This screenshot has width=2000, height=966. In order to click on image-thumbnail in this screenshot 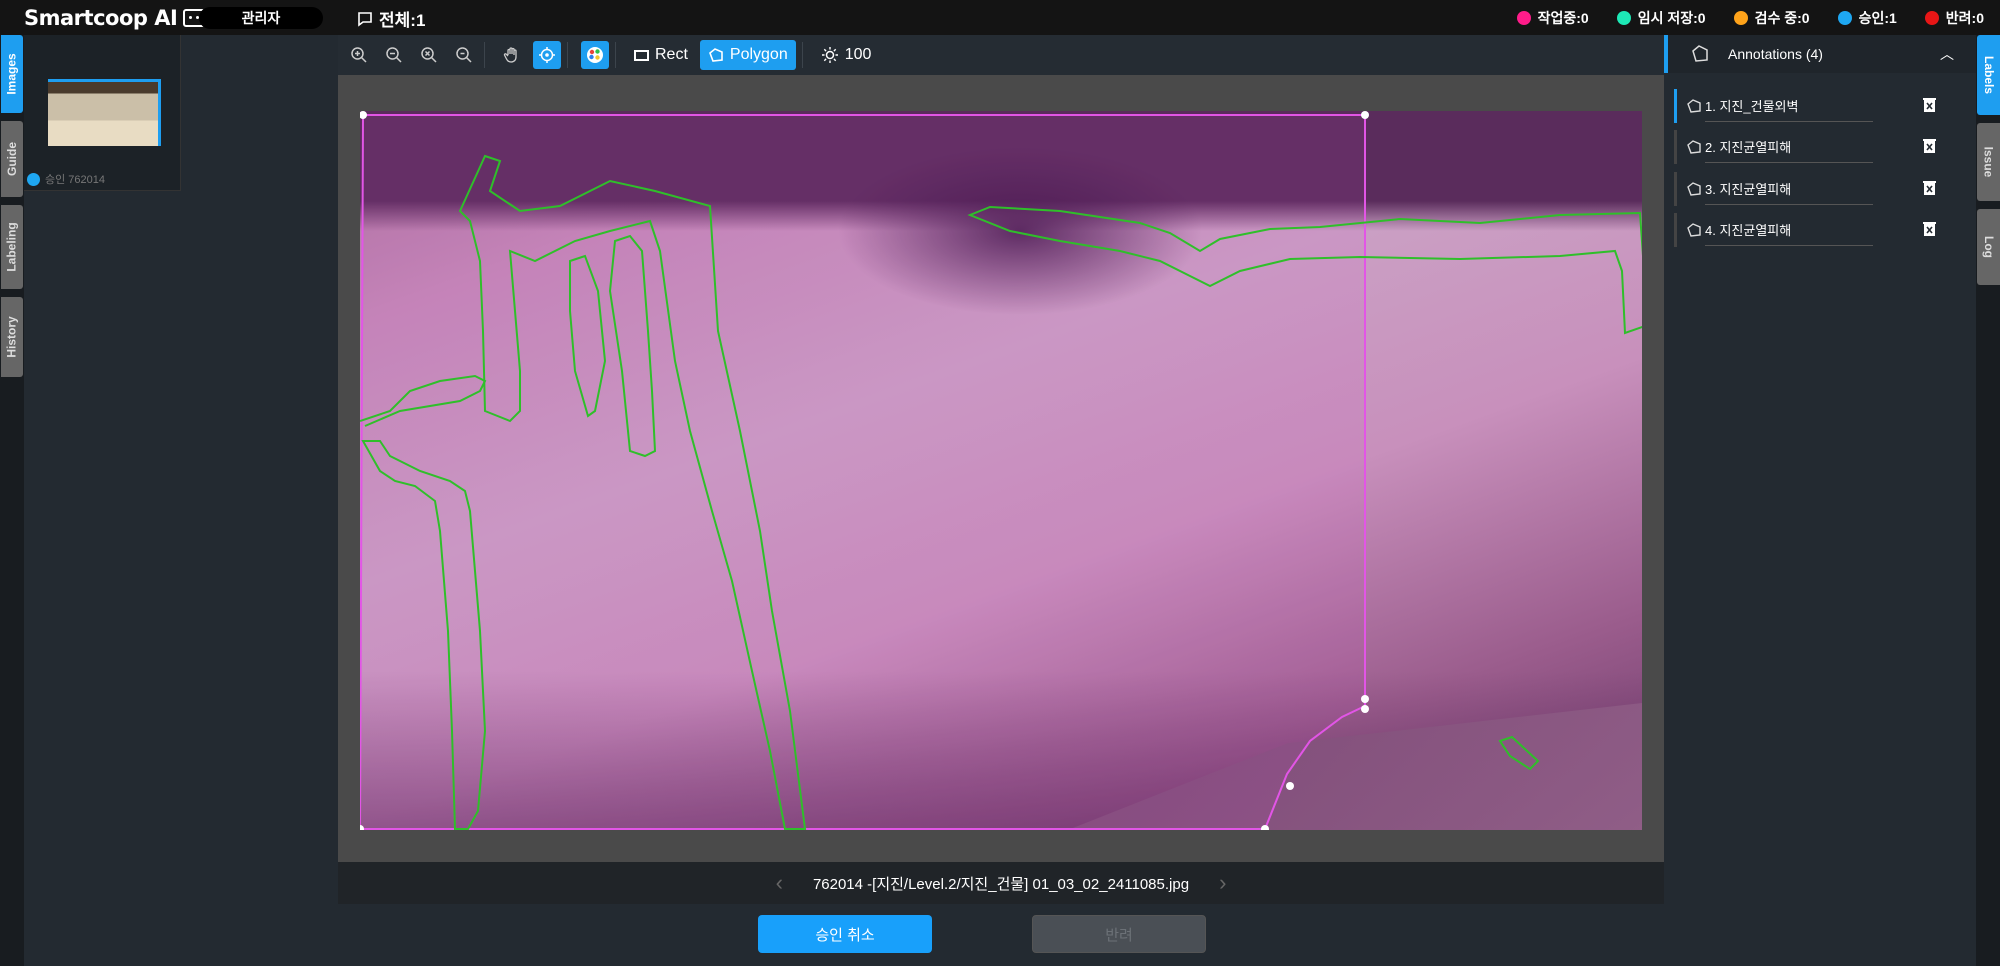, I will do `click(104, 112)`.